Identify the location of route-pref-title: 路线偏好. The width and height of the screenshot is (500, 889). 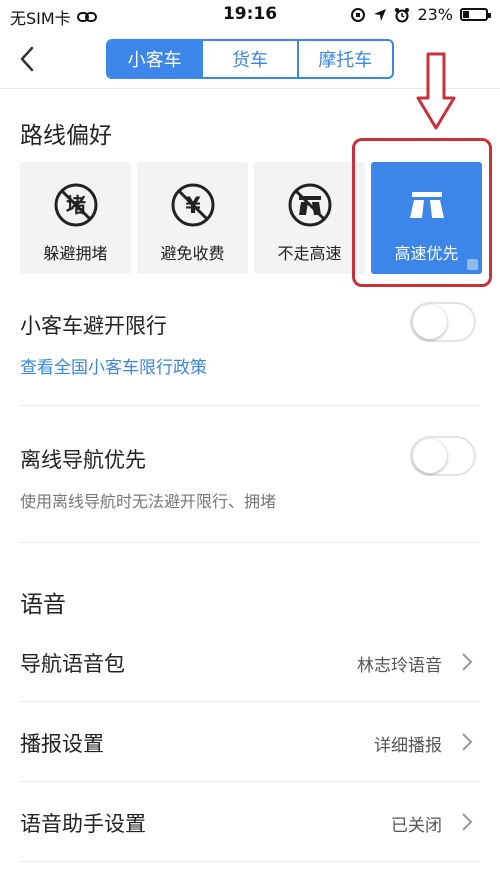
(66, 136).